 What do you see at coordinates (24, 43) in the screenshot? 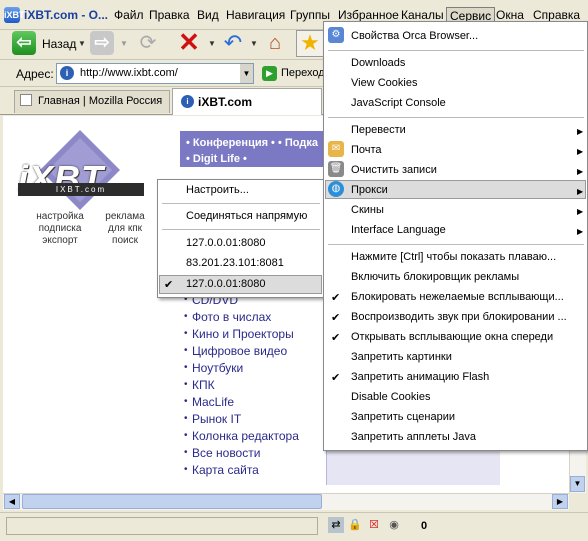
I see `back-arrow-icon: ⇦` at bounding box center [24, 43].